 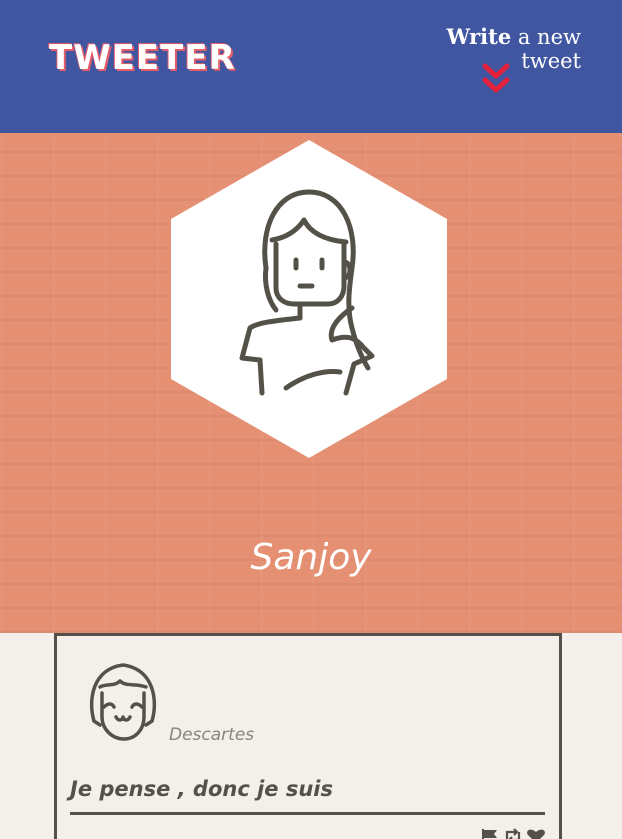 What do you see at coordinates (307, 292) in the screenshot?
I see `woman-avatar-icon` at bounding box center [307, 292].